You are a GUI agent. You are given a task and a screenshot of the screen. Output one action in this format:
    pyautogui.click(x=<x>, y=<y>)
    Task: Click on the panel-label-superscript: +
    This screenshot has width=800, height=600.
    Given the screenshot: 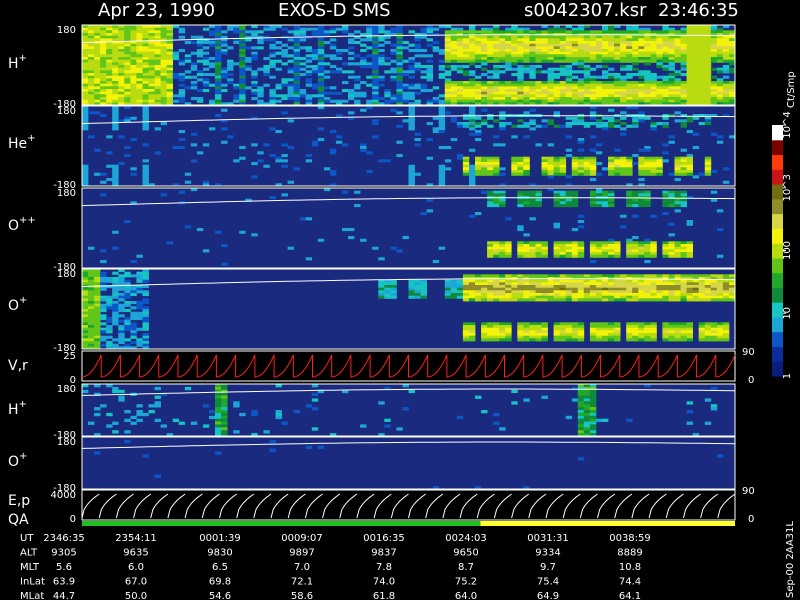 What is the action you would take?
    pyautogui.click(x=23, y=404)
    